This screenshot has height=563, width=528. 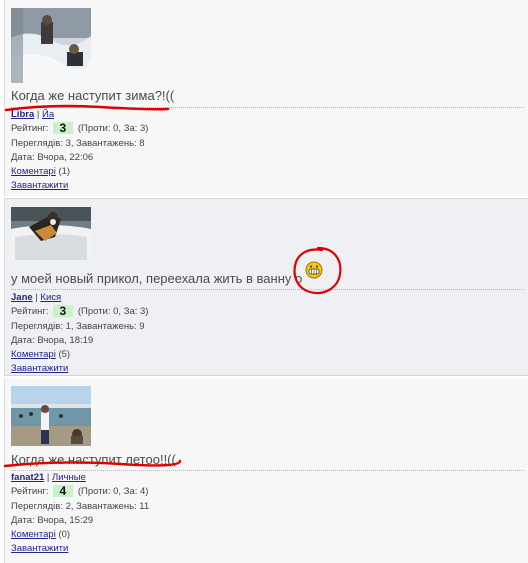 What do you see at coordinates (78, 326) in the screenshot?
I see `views-text: Переглядів: 1, Завантажень: 9` at bounding box center [78, 326].